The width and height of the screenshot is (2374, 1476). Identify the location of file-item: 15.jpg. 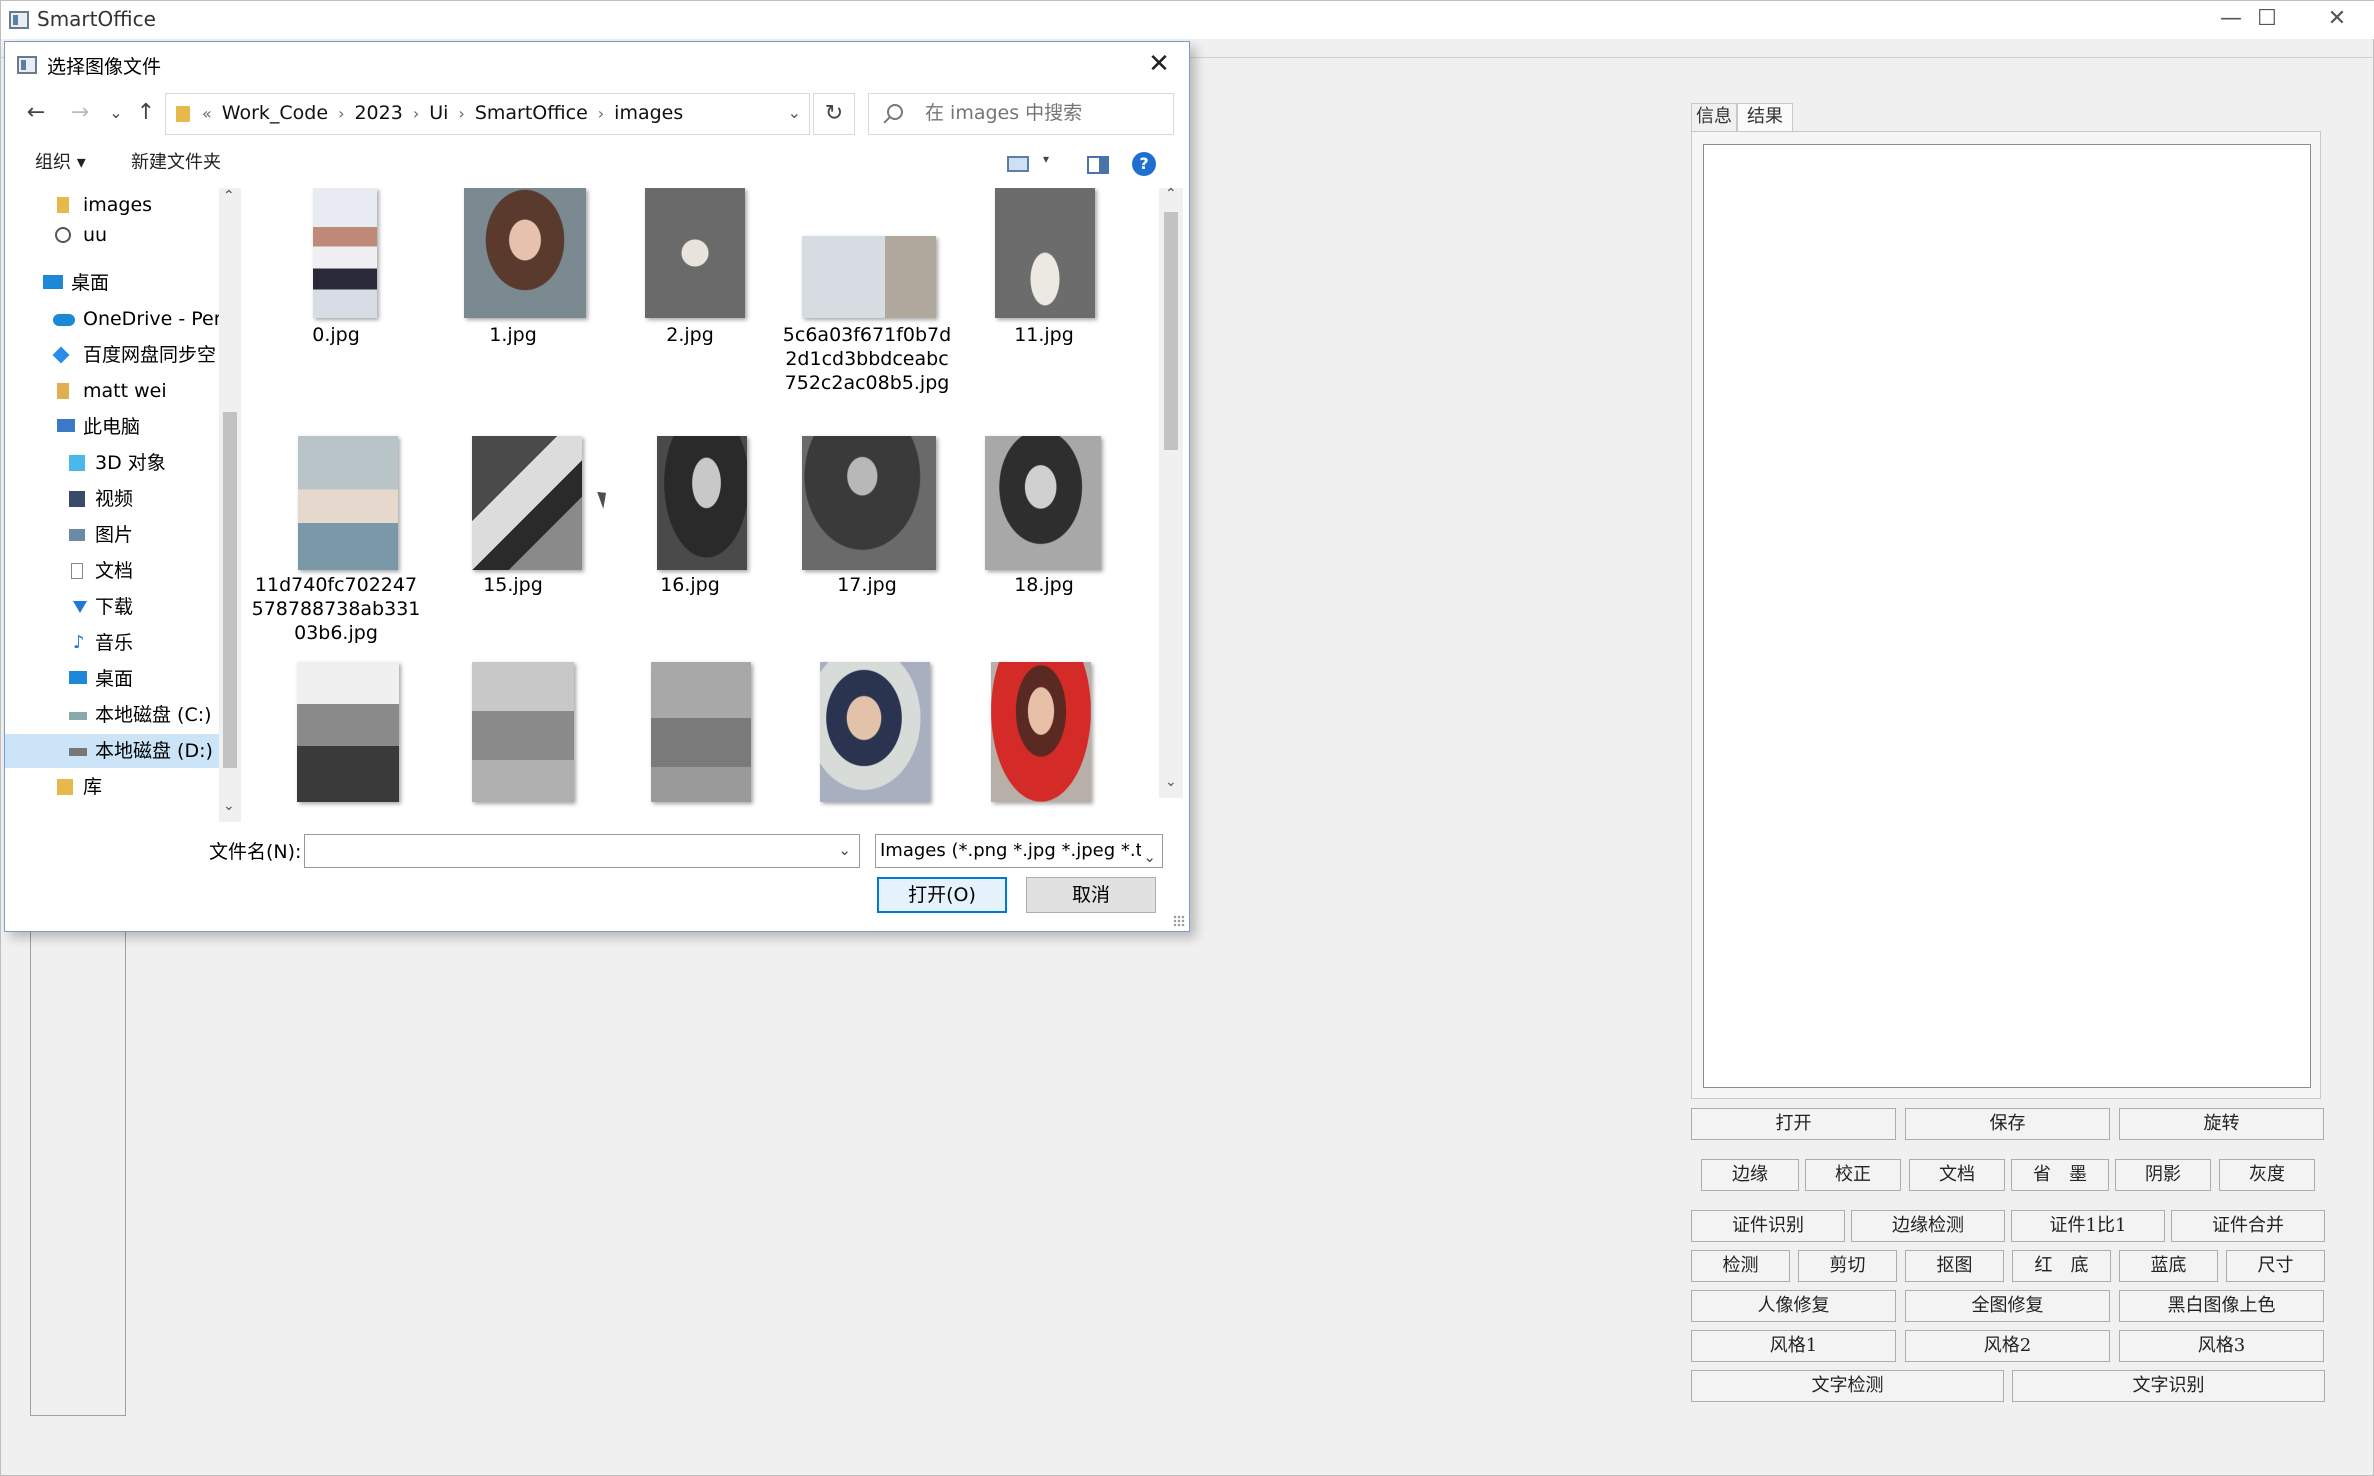
(513, 516).